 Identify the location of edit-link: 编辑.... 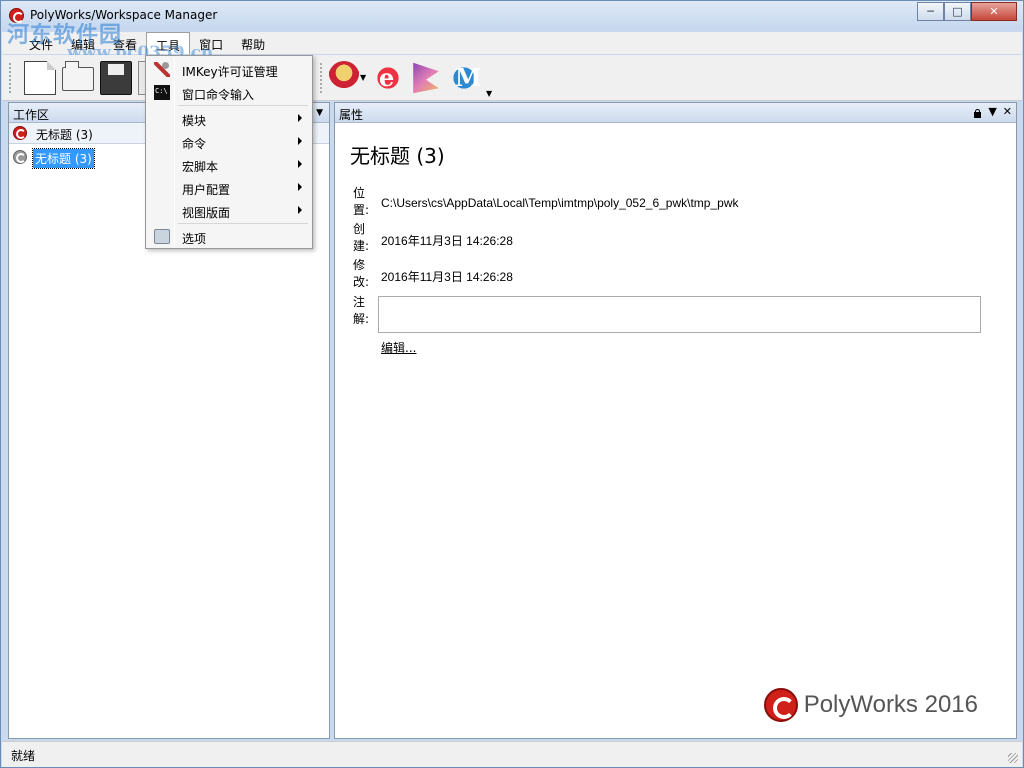
(398, 347).